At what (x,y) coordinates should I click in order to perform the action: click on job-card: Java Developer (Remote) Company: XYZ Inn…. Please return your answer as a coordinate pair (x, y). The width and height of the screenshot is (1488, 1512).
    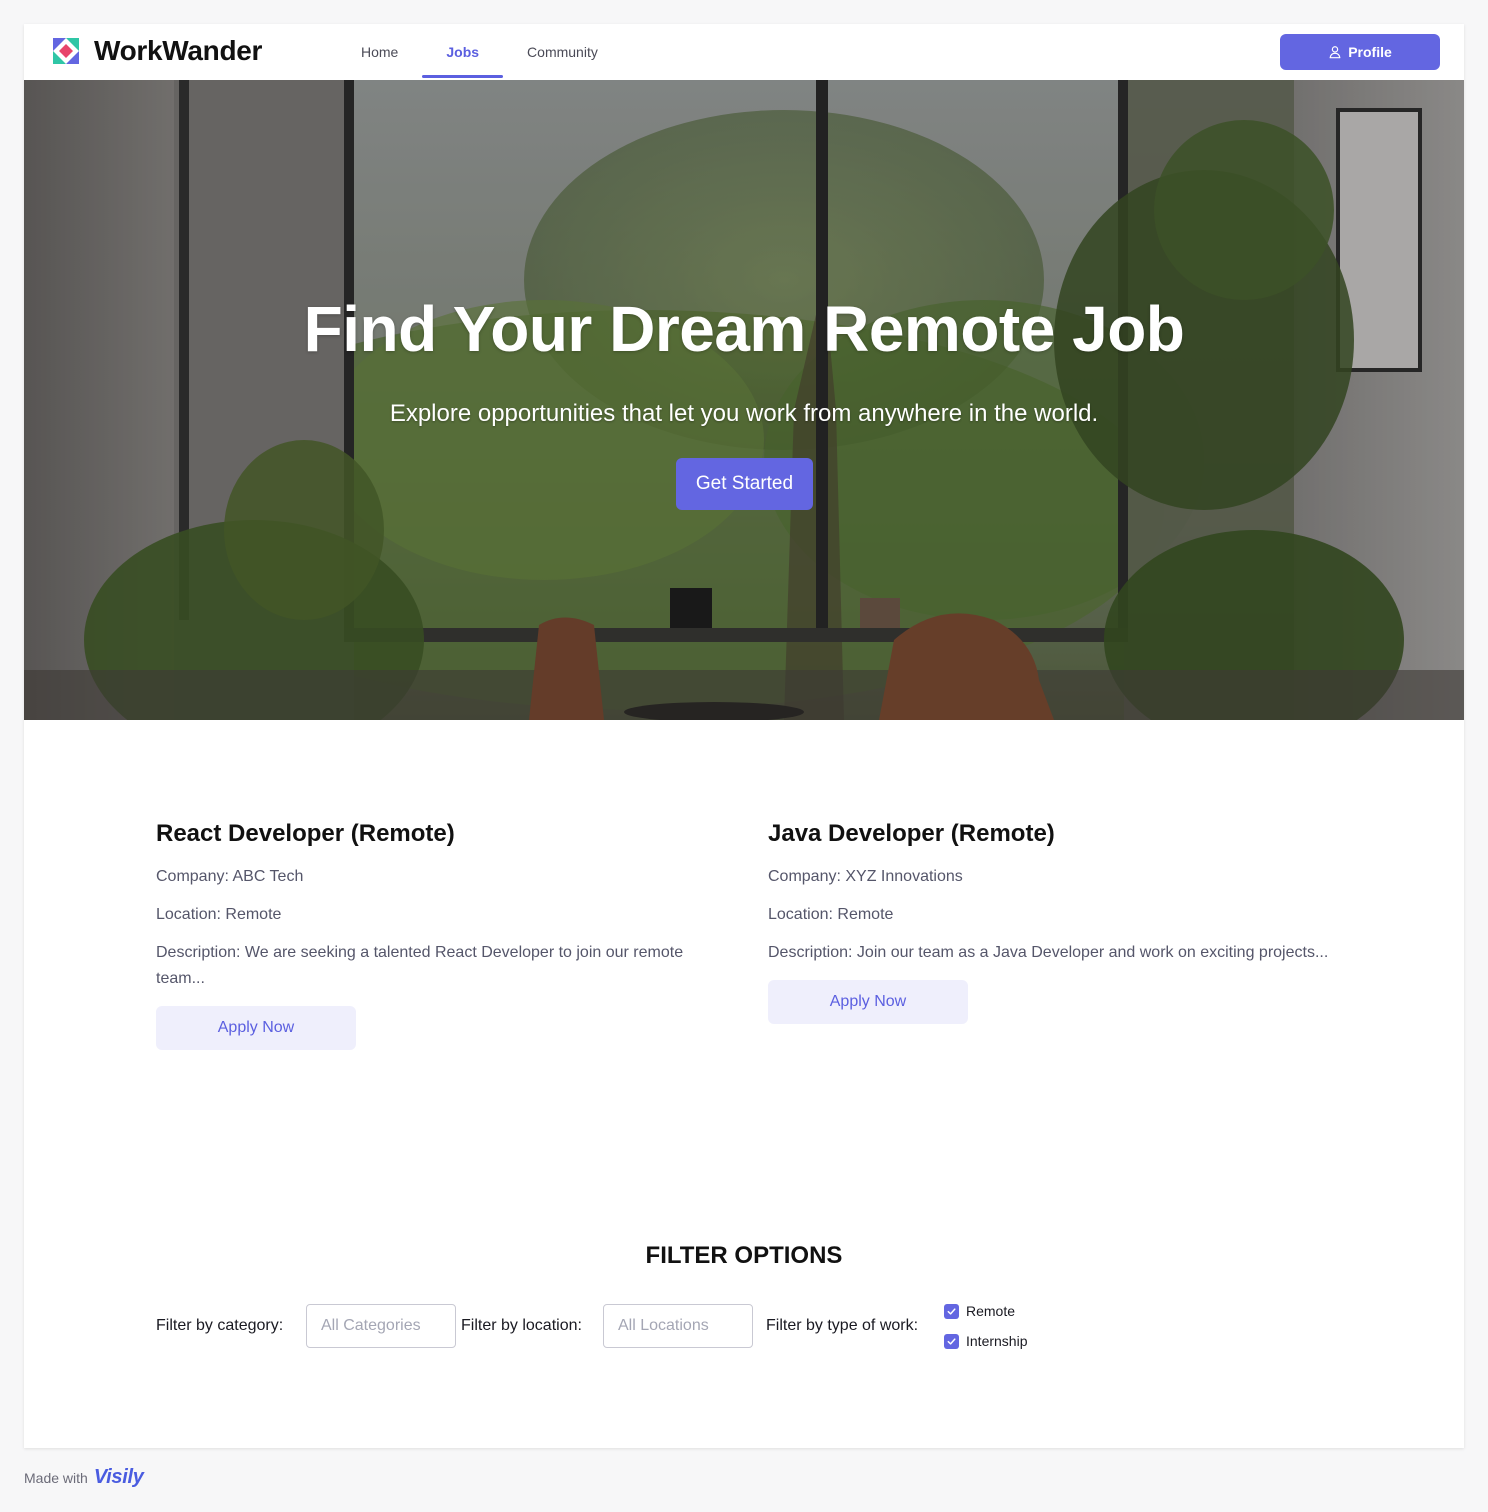
    Looking at the image, I should click on (1053, 920).